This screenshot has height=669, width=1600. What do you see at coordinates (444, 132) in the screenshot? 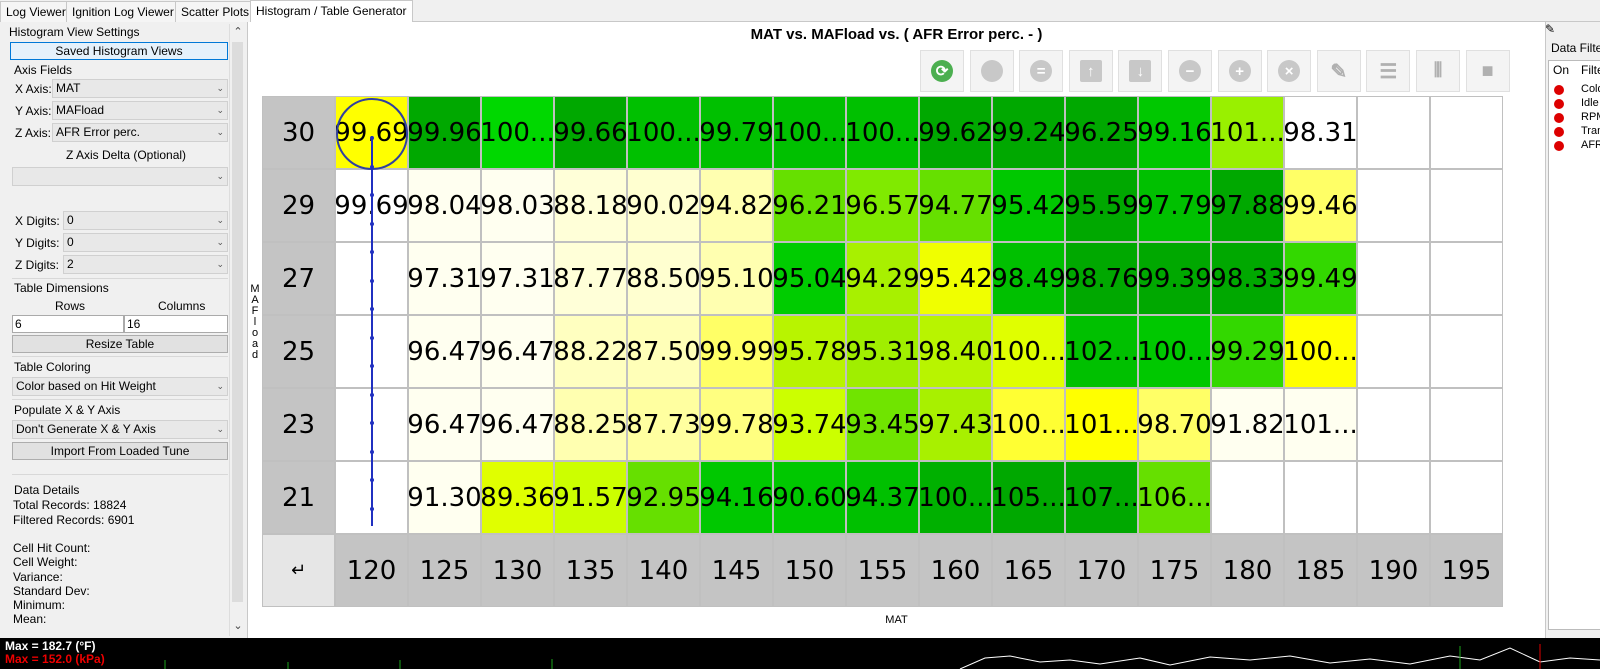
I see `table-cell: 99.96` at bounding box center [444, 132].